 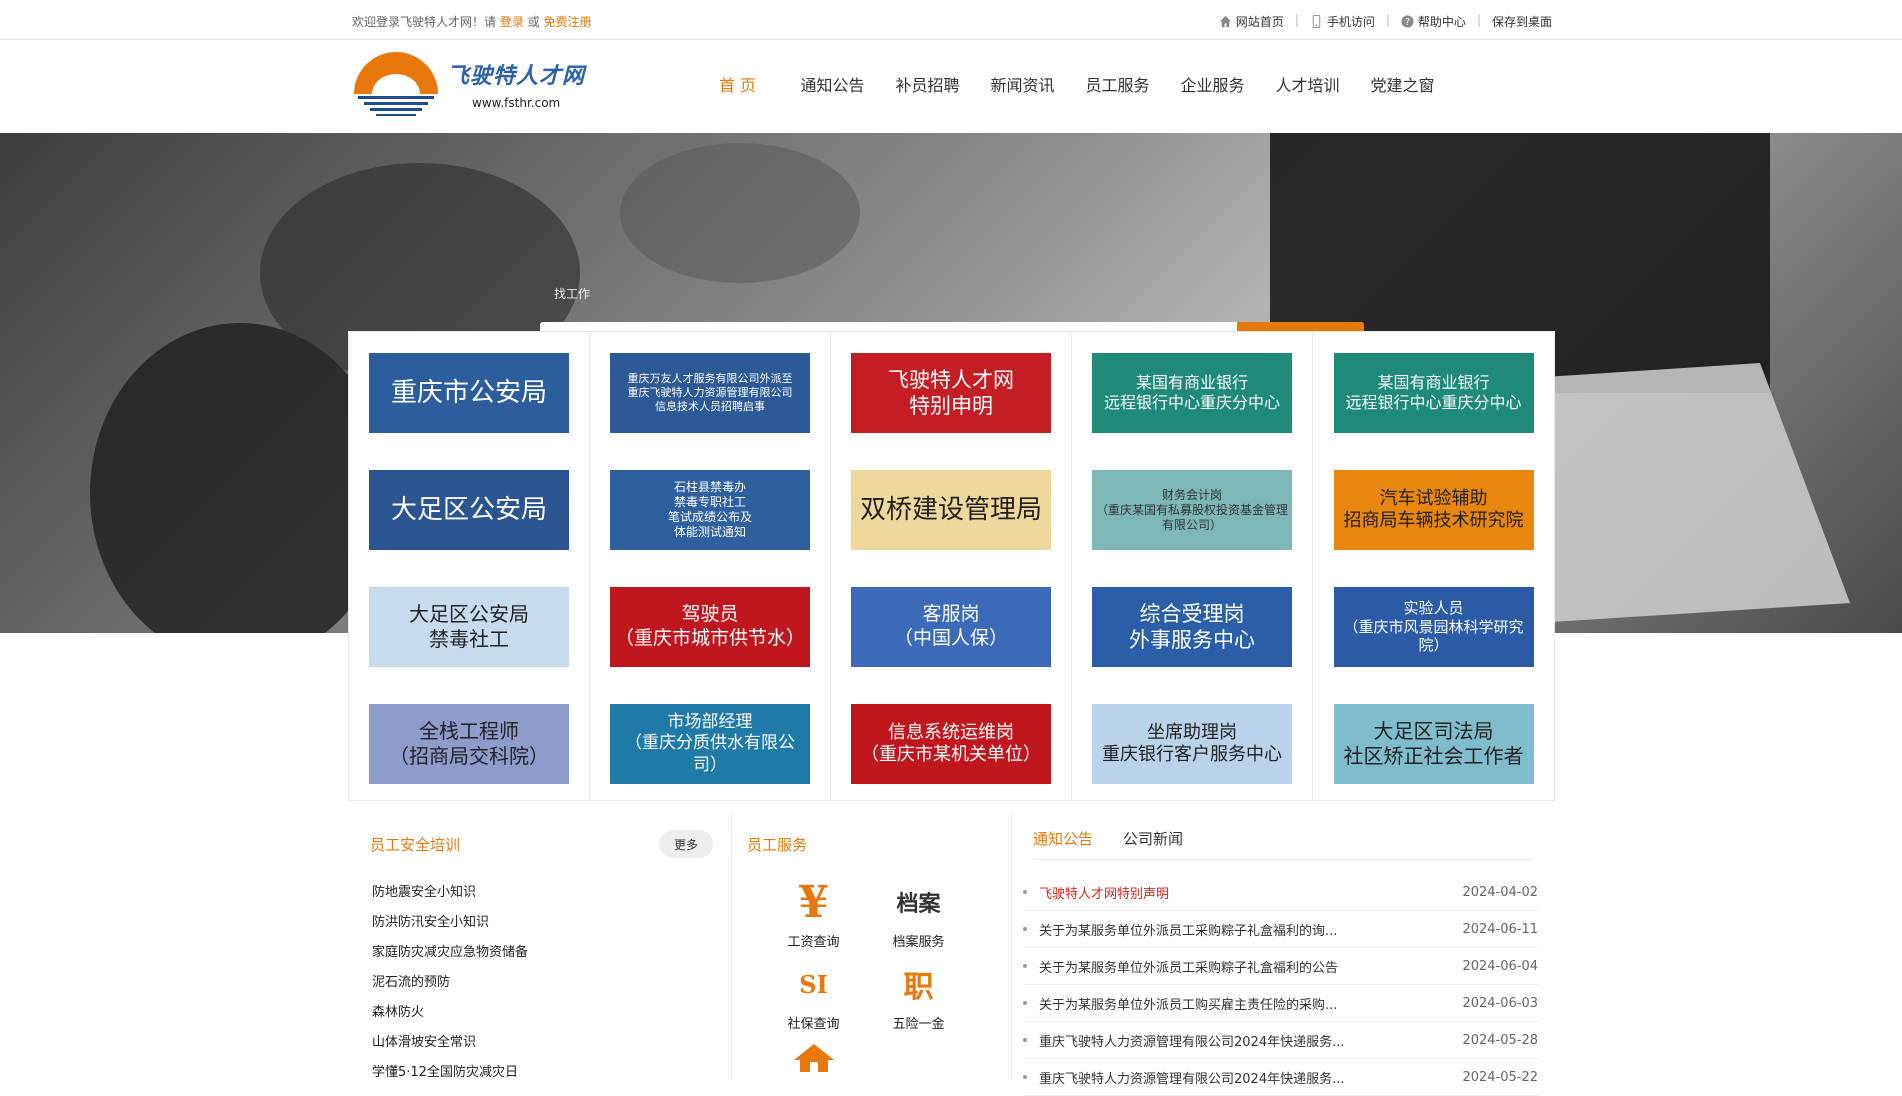 I want to click on home-link-label: 网站首页, so click(x=1259, y=22).